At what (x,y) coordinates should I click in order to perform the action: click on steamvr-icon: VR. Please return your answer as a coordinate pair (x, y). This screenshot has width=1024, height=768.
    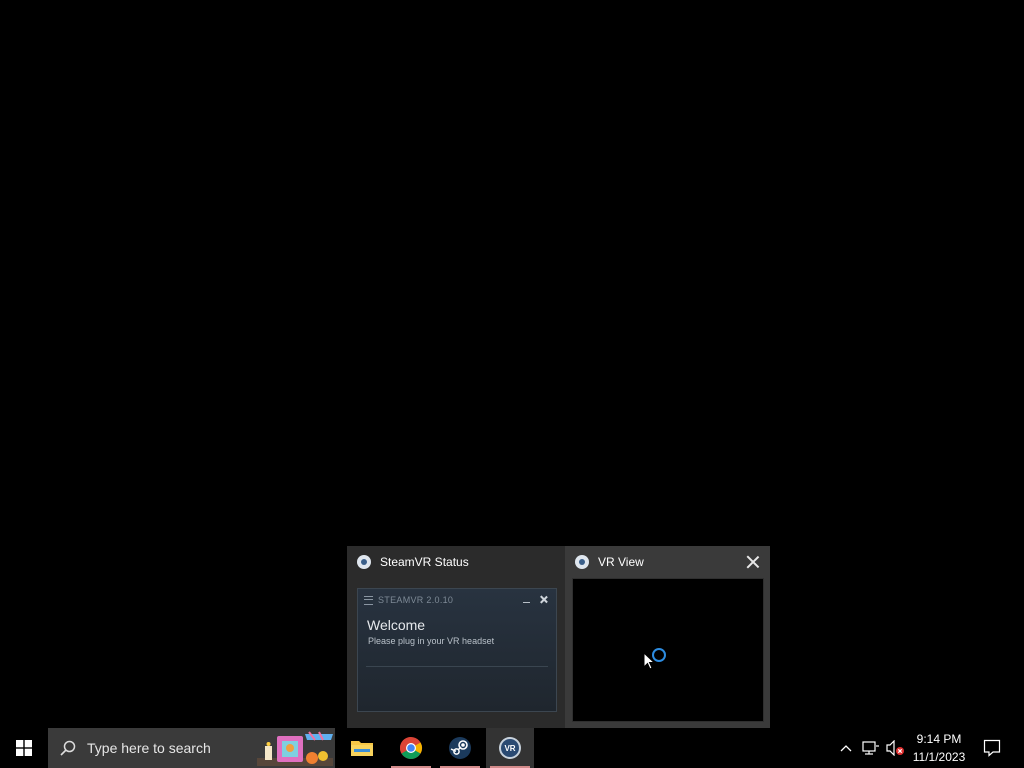
    Looking at the image, I should click on (510, 748).